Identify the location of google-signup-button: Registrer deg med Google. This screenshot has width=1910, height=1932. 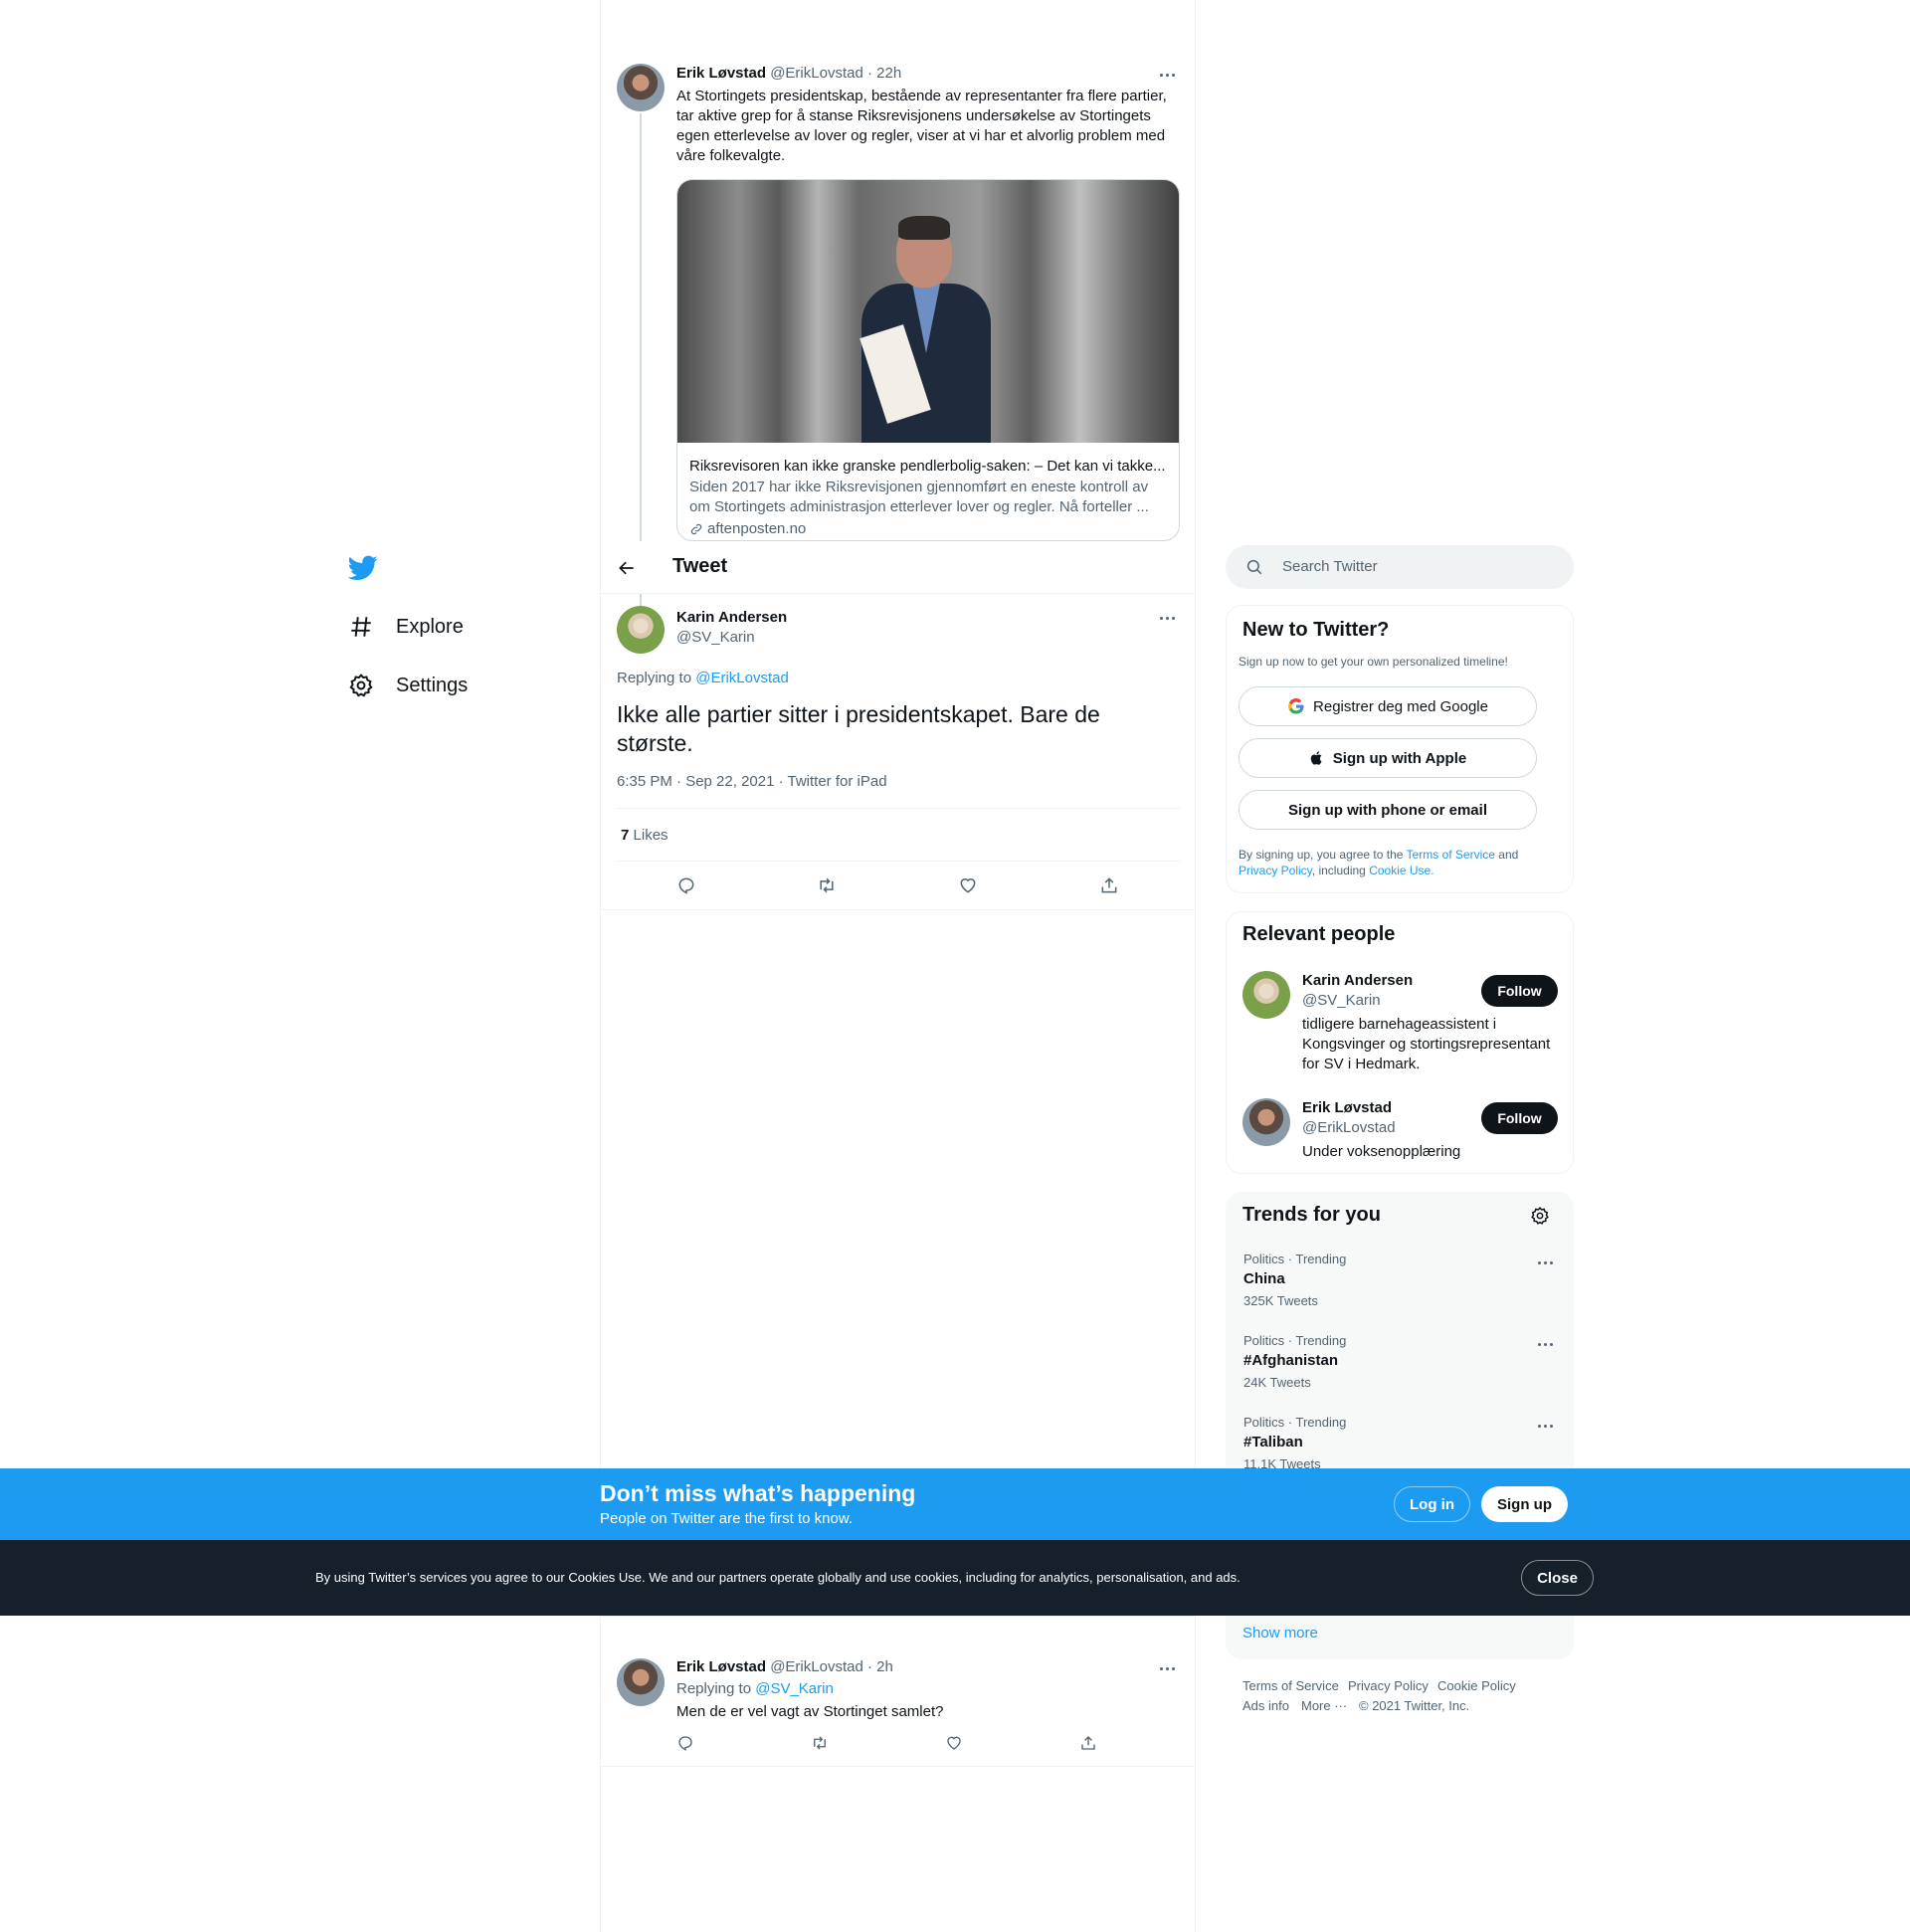
(1388, 706).